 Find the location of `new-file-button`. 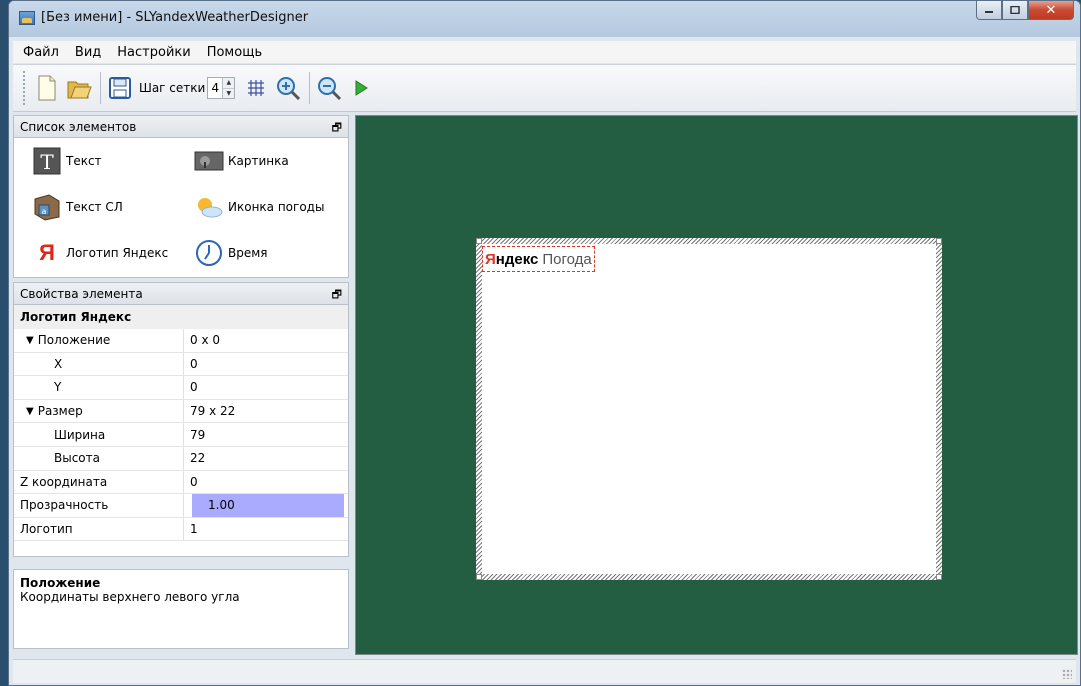

new-file-button is located at coordinates (47, 88).